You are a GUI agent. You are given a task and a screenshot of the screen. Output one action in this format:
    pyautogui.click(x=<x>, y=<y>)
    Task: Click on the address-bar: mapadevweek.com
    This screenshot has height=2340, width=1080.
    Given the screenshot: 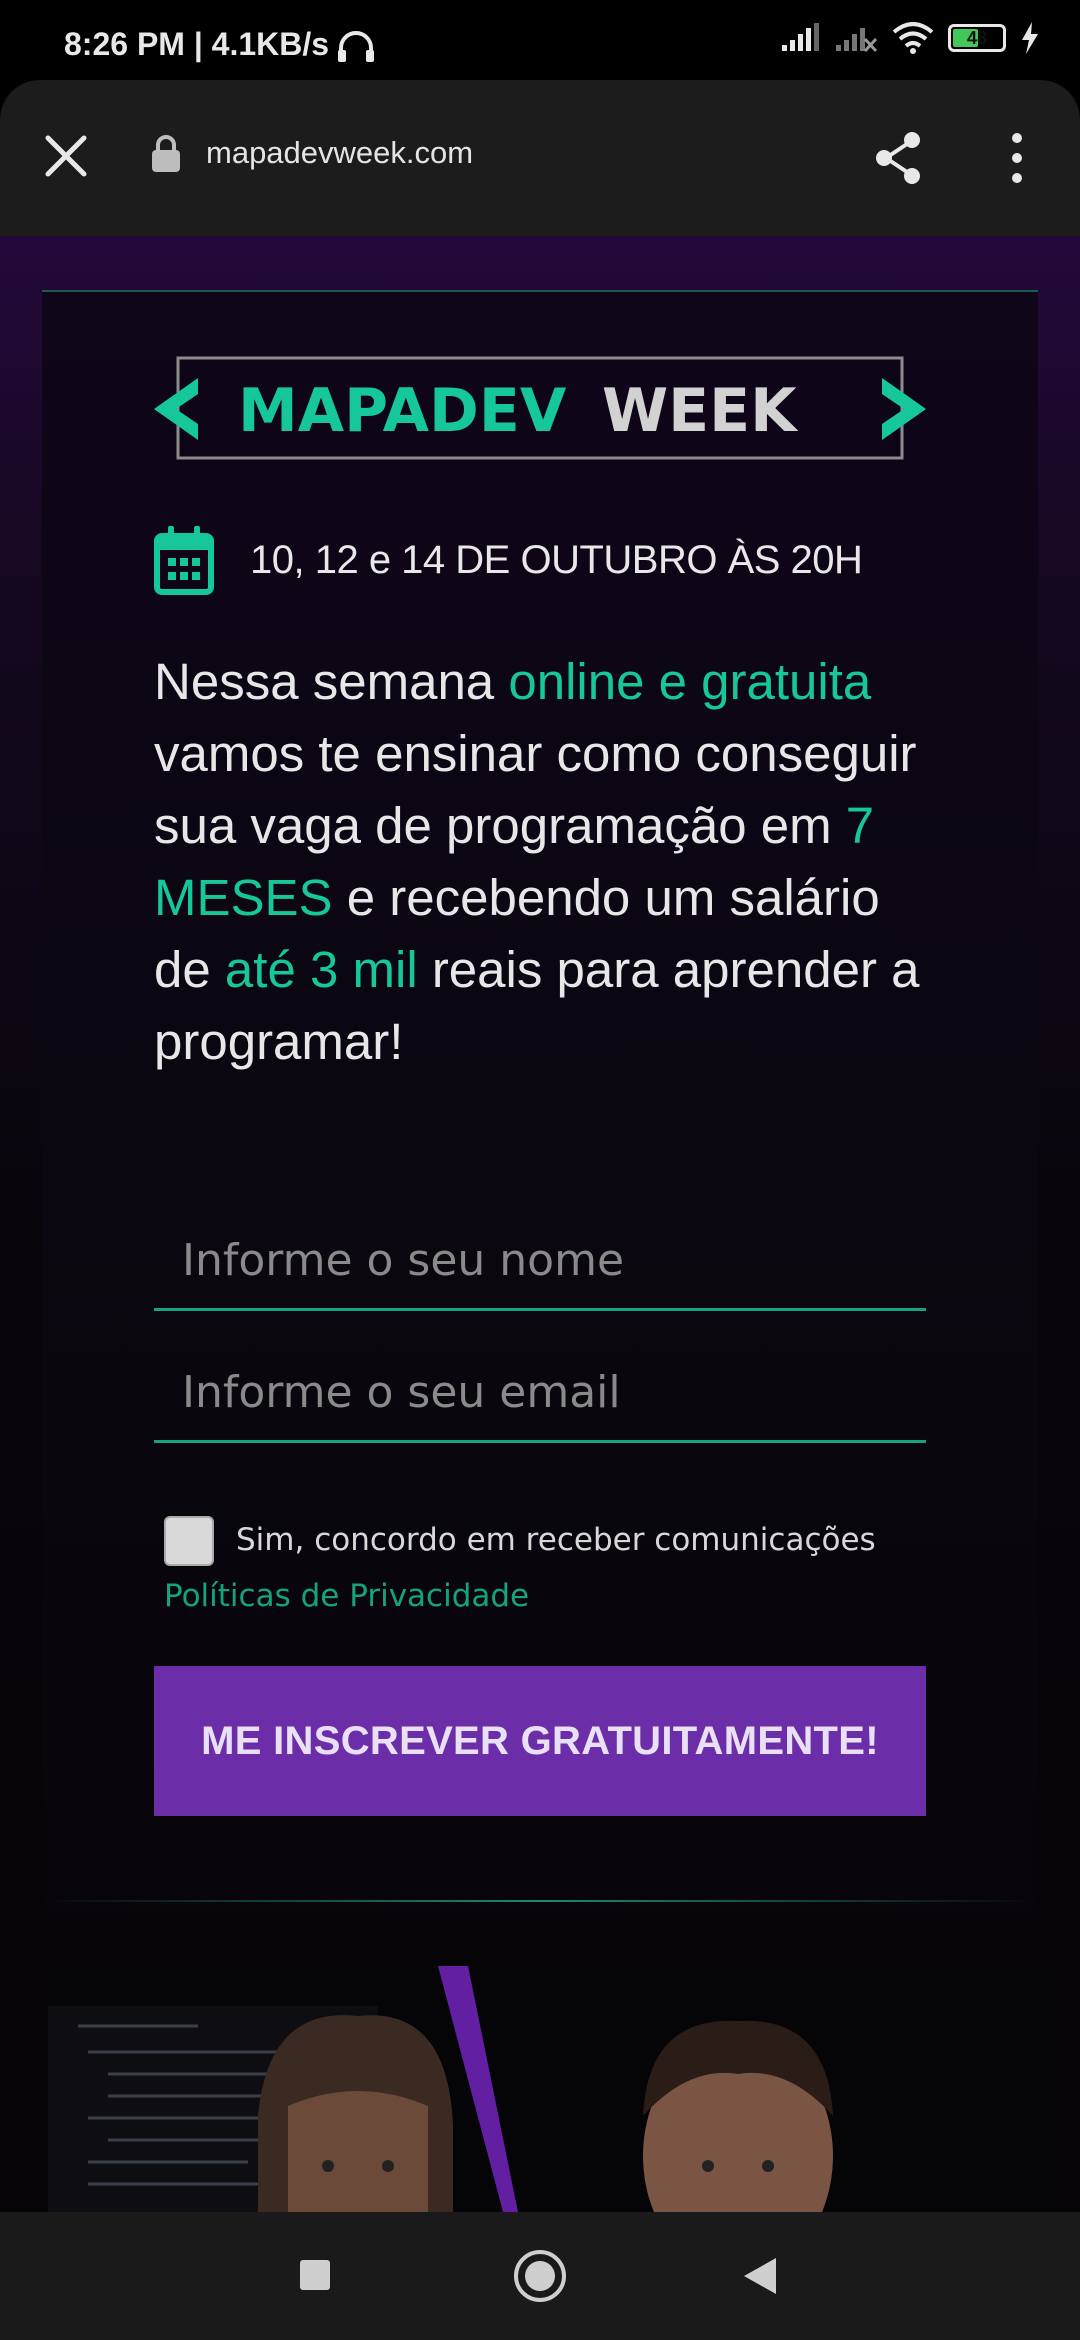 What is the action you would take?
    pyautogui.click(x=311, y=153)
    